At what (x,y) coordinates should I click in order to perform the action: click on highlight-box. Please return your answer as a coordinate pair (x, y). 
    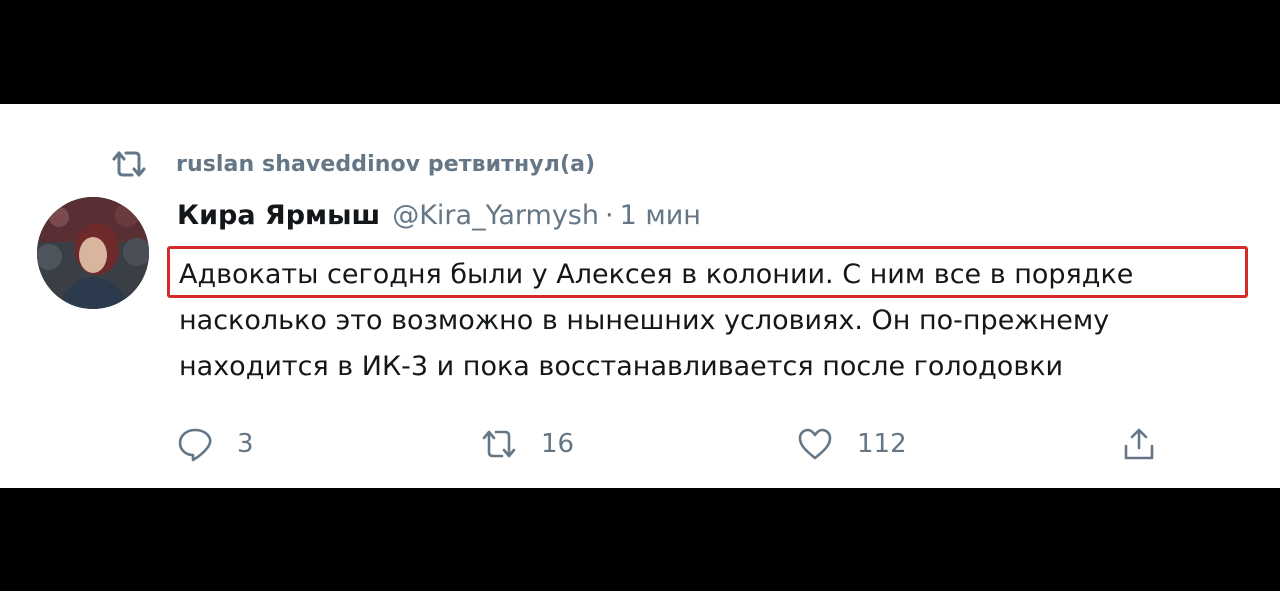
    Looking at the image, I should click on (707, 272).